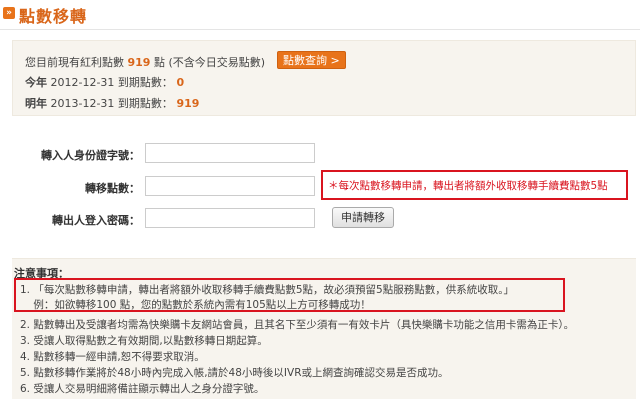 The width and height of the screenshot is (640, 399). I want to click on this-year-expiry-date: 2012-12-31 到期點數：, so click(111, 82).